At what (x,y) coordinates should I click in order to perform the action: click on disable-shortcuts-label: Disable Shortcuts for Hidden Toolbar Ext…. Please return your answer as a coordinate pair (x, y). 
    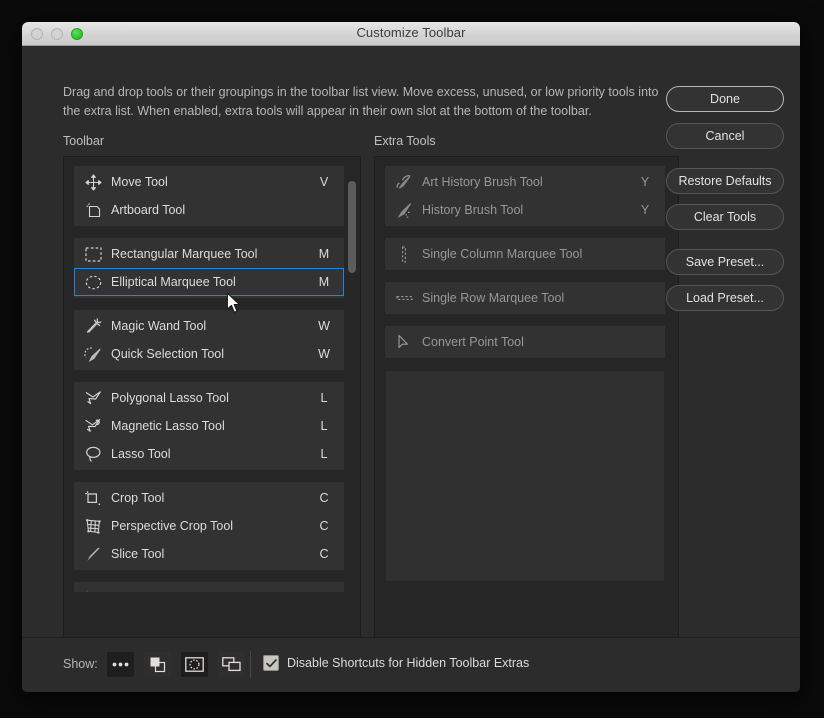
    Looking at the image, I should click on (408, 663).